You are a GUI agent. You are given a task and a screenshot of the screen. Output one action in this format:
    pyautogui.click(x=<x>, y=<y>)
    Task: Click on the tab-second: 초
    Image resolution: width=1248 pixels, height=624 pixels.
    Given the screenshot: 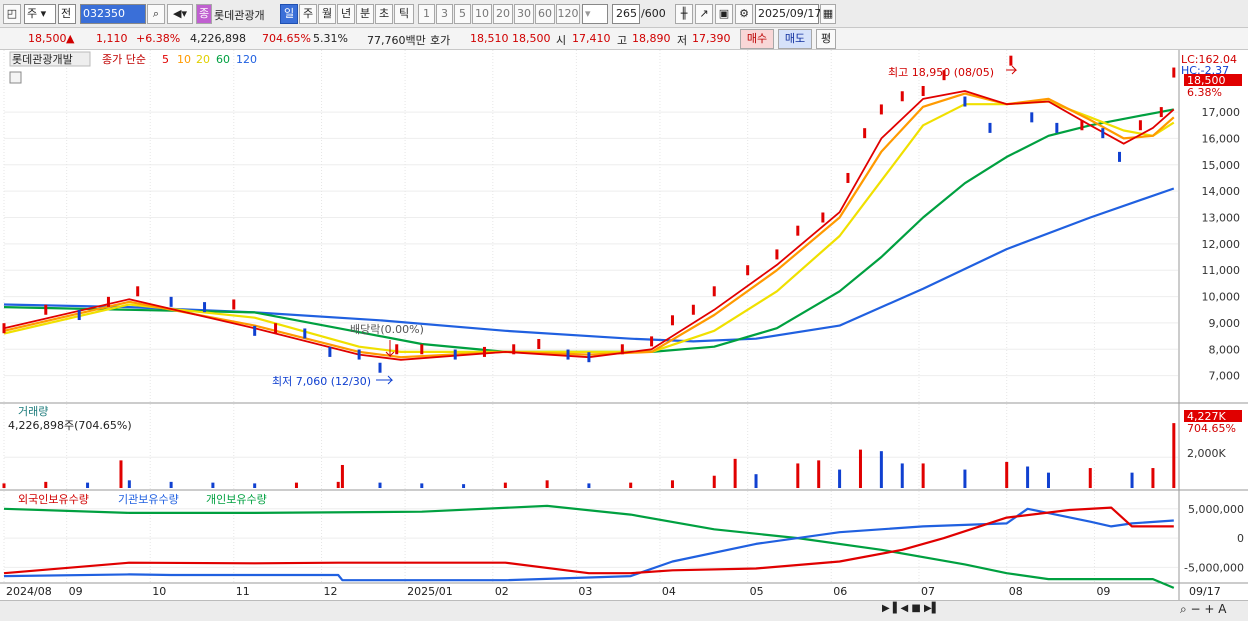 What is the action you would take?
    pyautogui.click(x=384, y=14)
    